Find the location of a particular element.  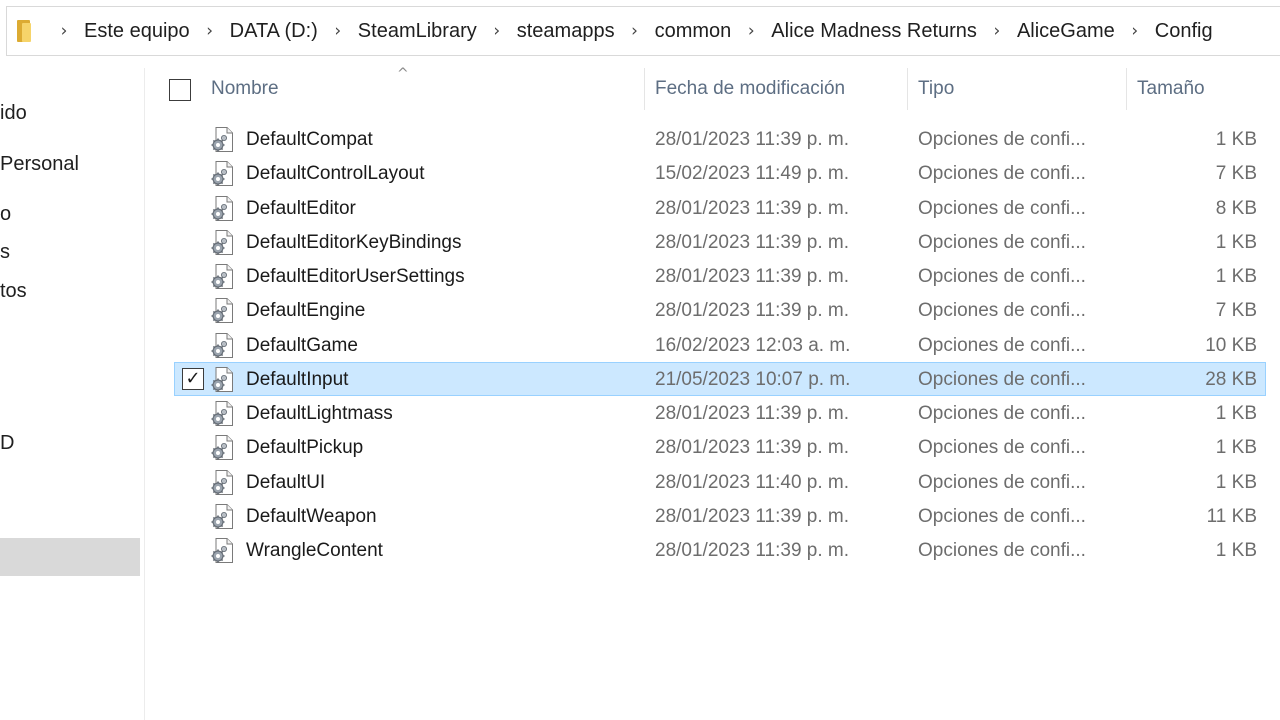

nav-item: D is located at coordinates (7, 443).